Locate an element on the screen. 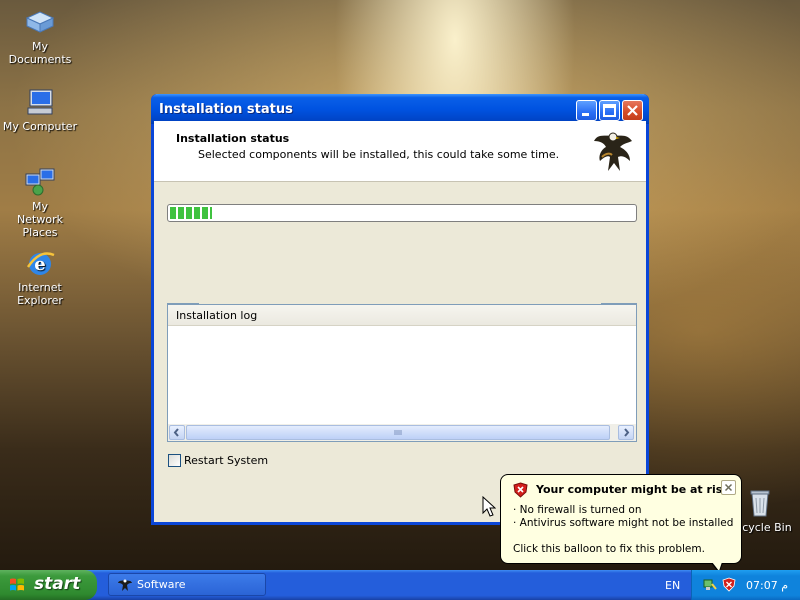  start-button: start is located at coordinates (48, 585).